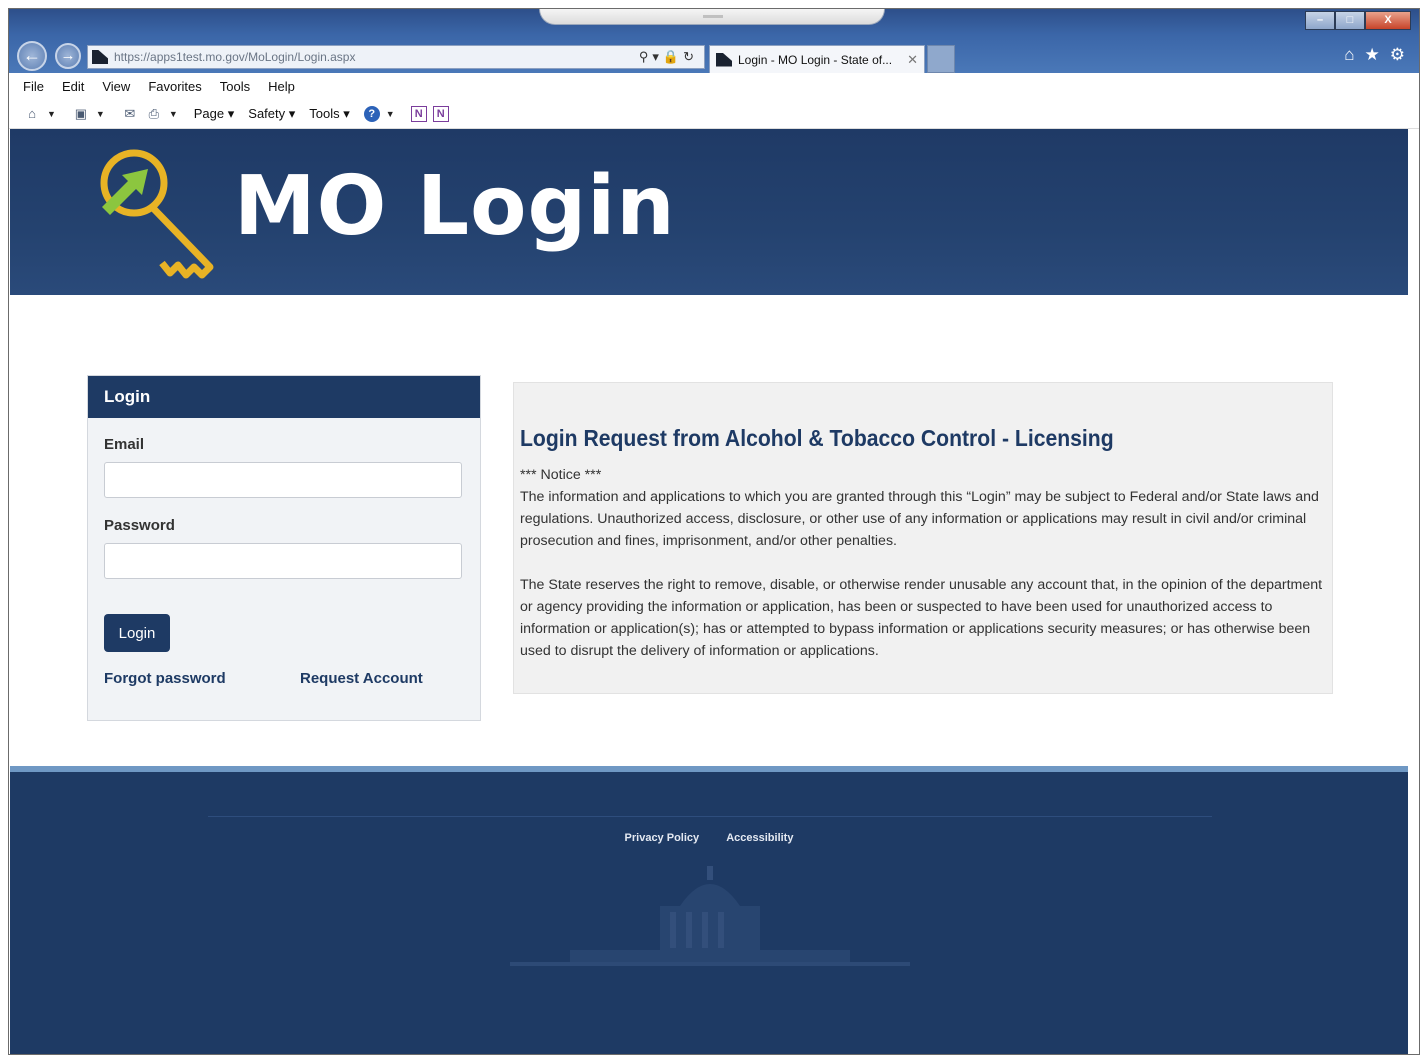  I want to click on browser-right-icons: ⌂ ★ ⚙, so click(1374, 55).